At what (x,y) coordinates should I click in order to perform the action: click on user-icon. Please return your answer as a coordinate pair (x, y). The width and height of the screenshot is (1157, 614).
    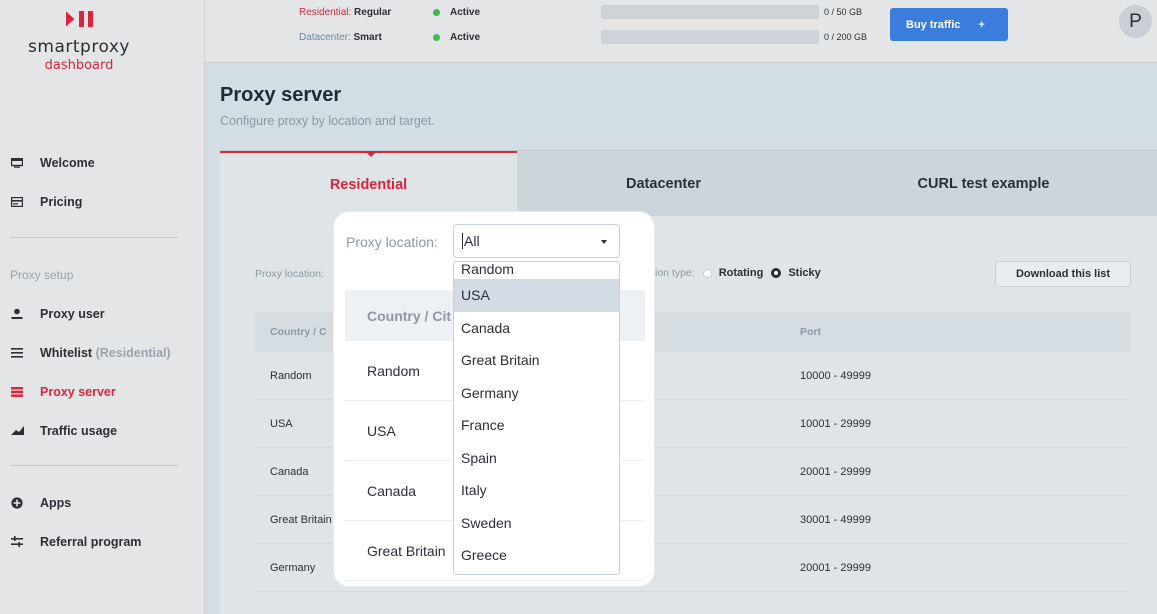
    Looking at the image, I should click on (17, 314).